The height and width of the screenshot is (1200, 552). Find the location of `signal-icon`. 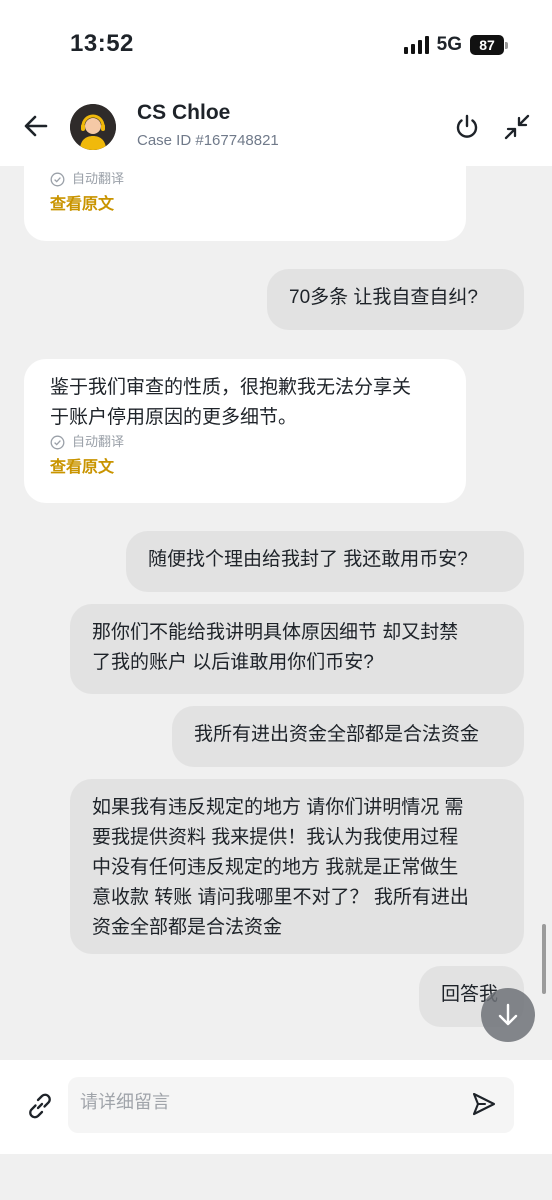

signal-icon is located at coordinates (416, 45).